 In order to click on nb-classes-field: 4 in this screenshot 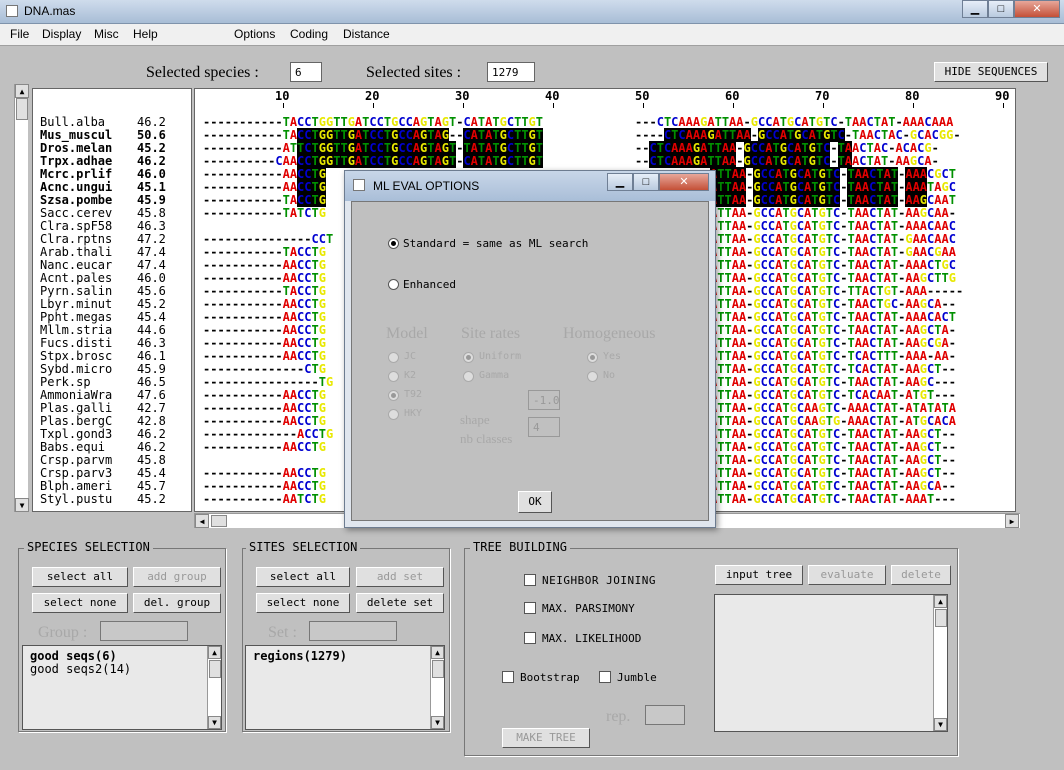, I will do `click(544, 427)`.